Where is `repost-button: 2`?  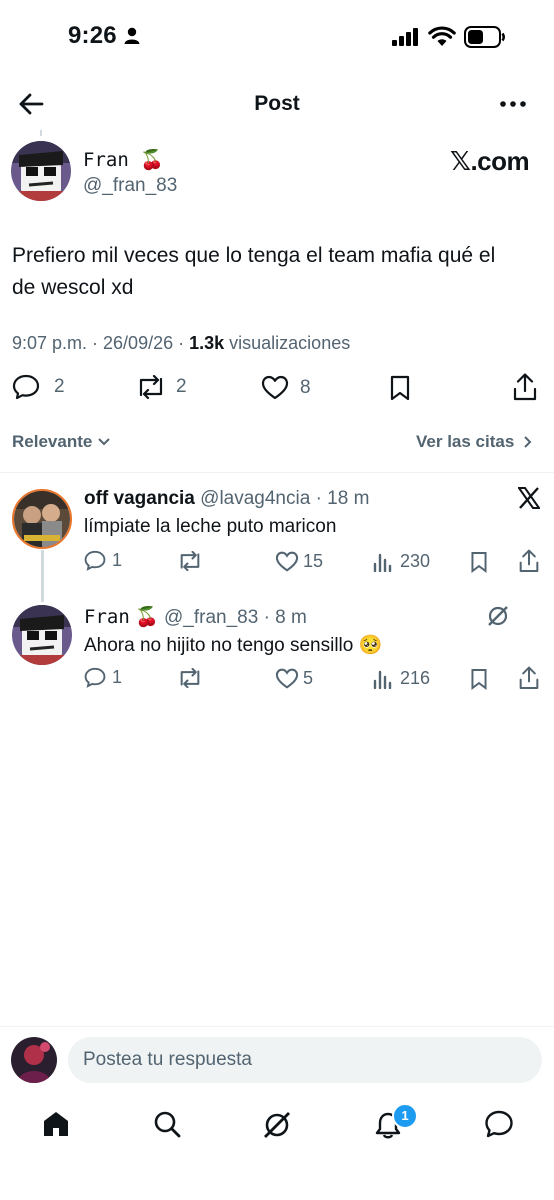 repost-button: 2 is located at coordinates (161, 387).